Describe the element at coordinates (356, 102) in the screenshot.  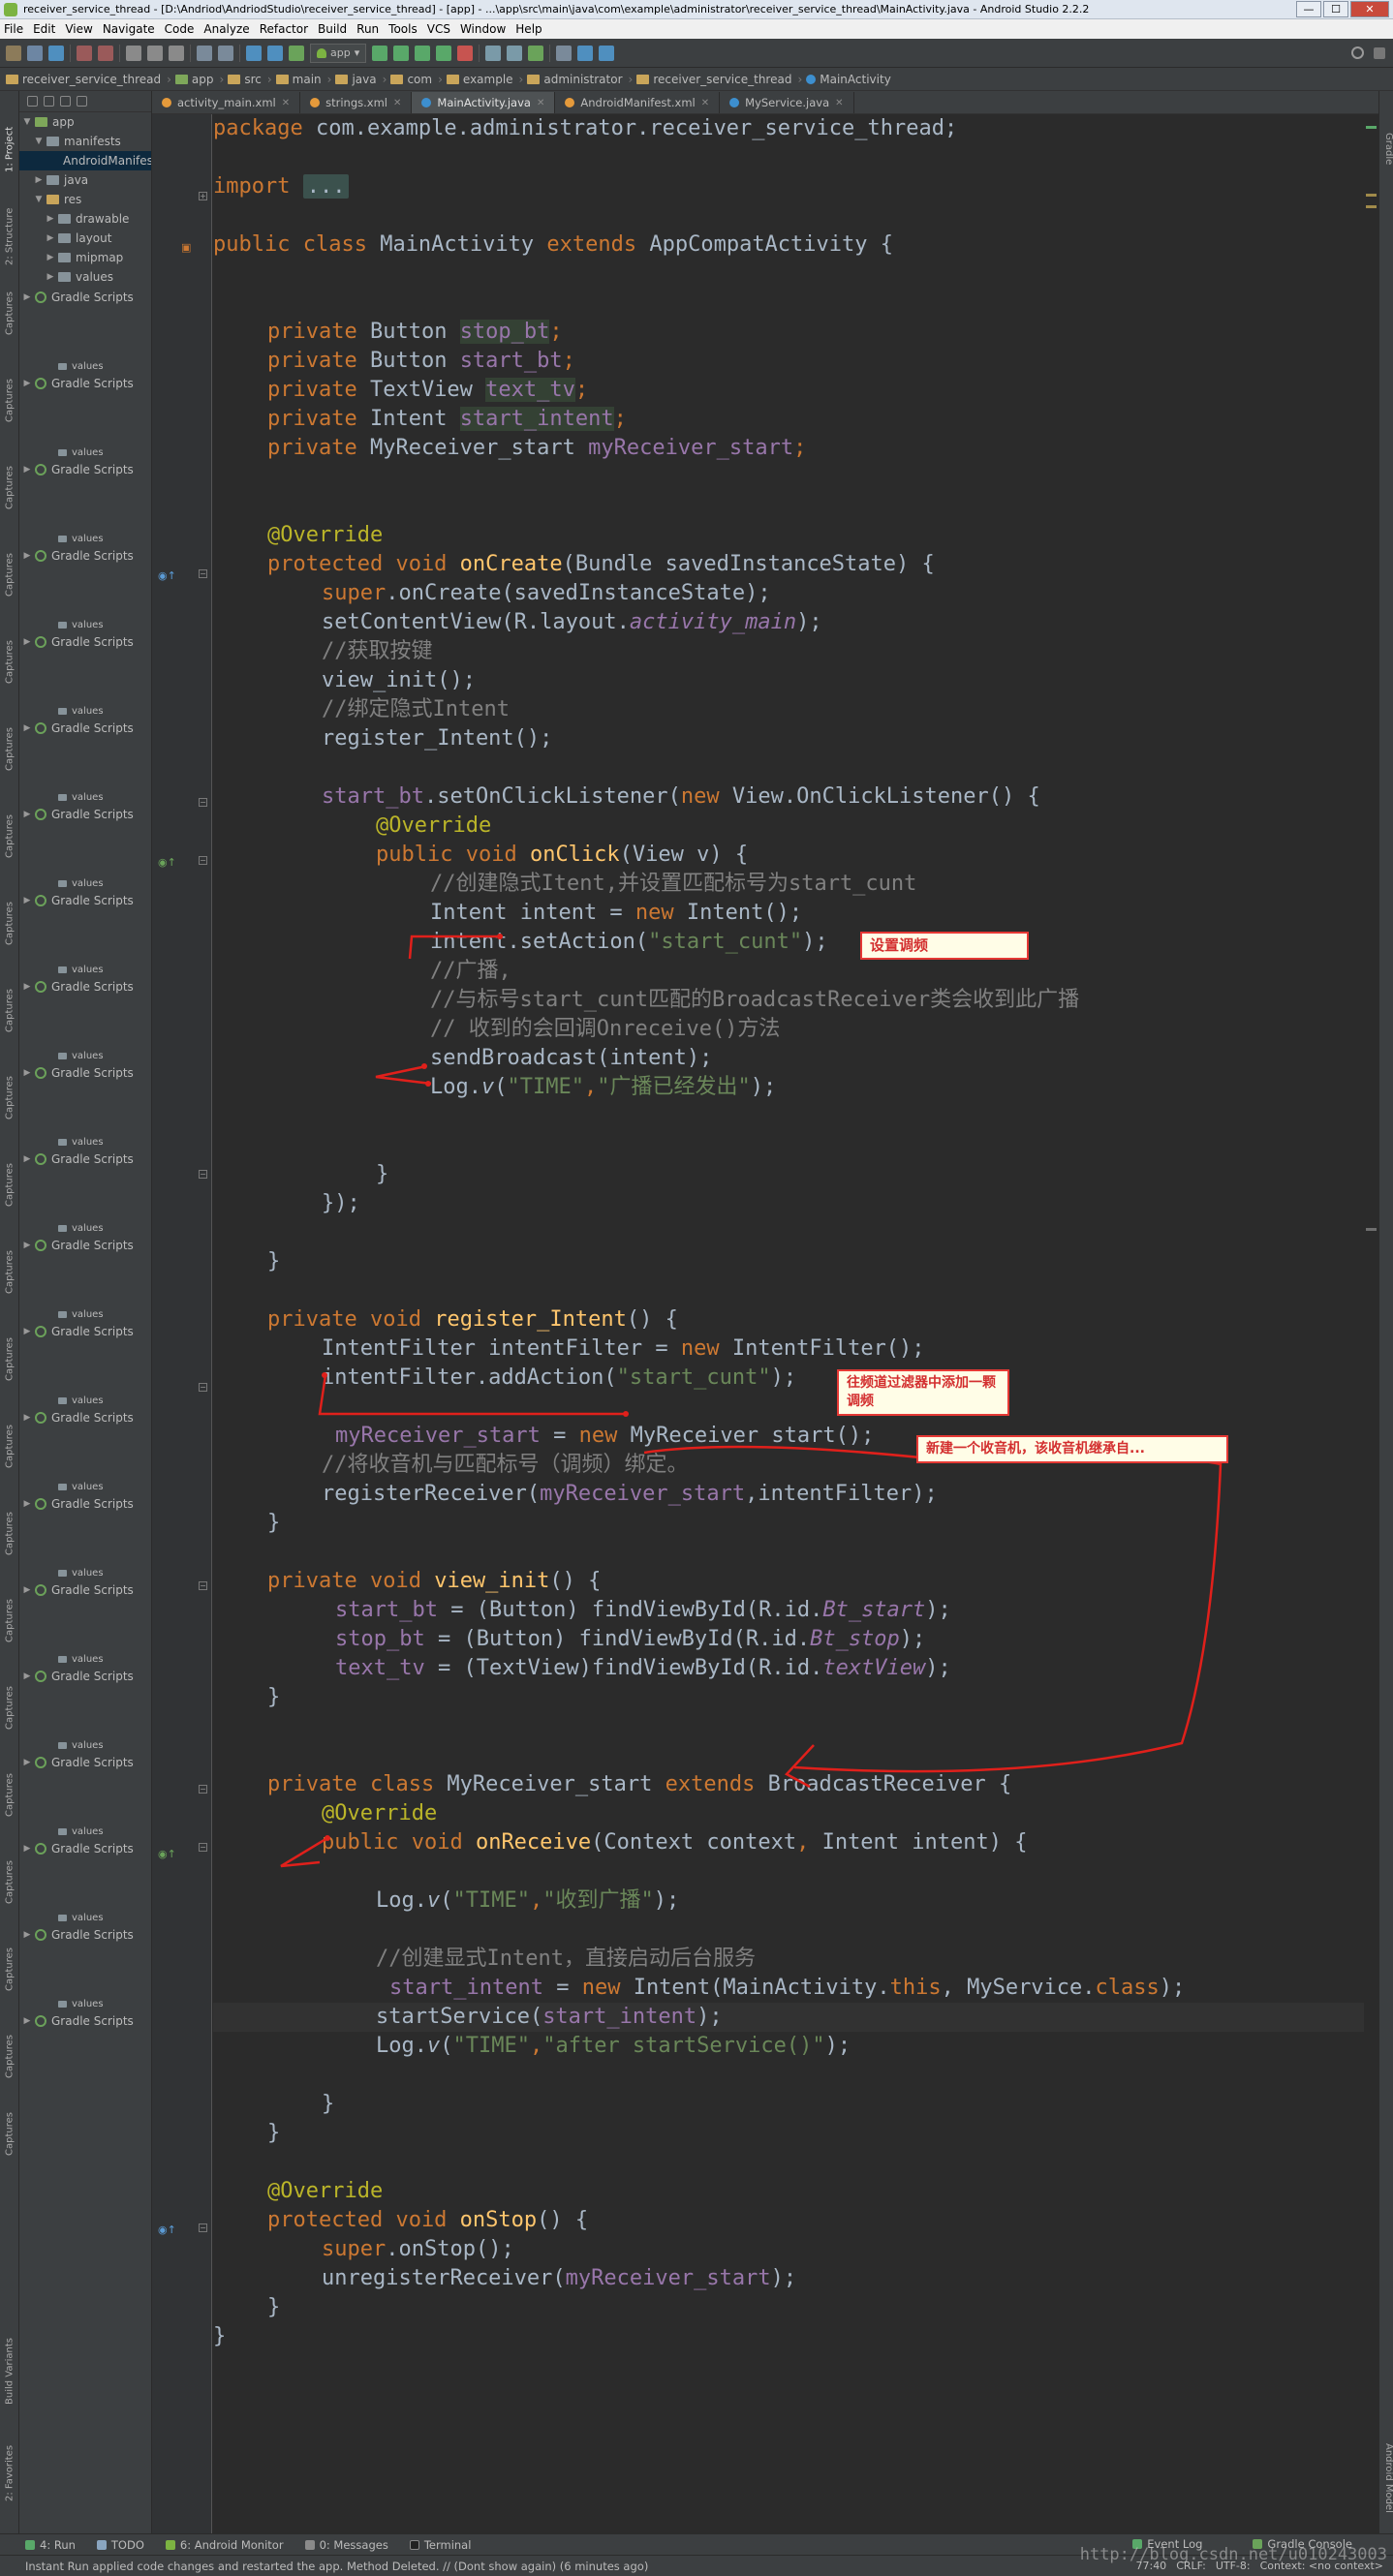
I see `tab-strings-xml: strings.xml ✕` at that location.